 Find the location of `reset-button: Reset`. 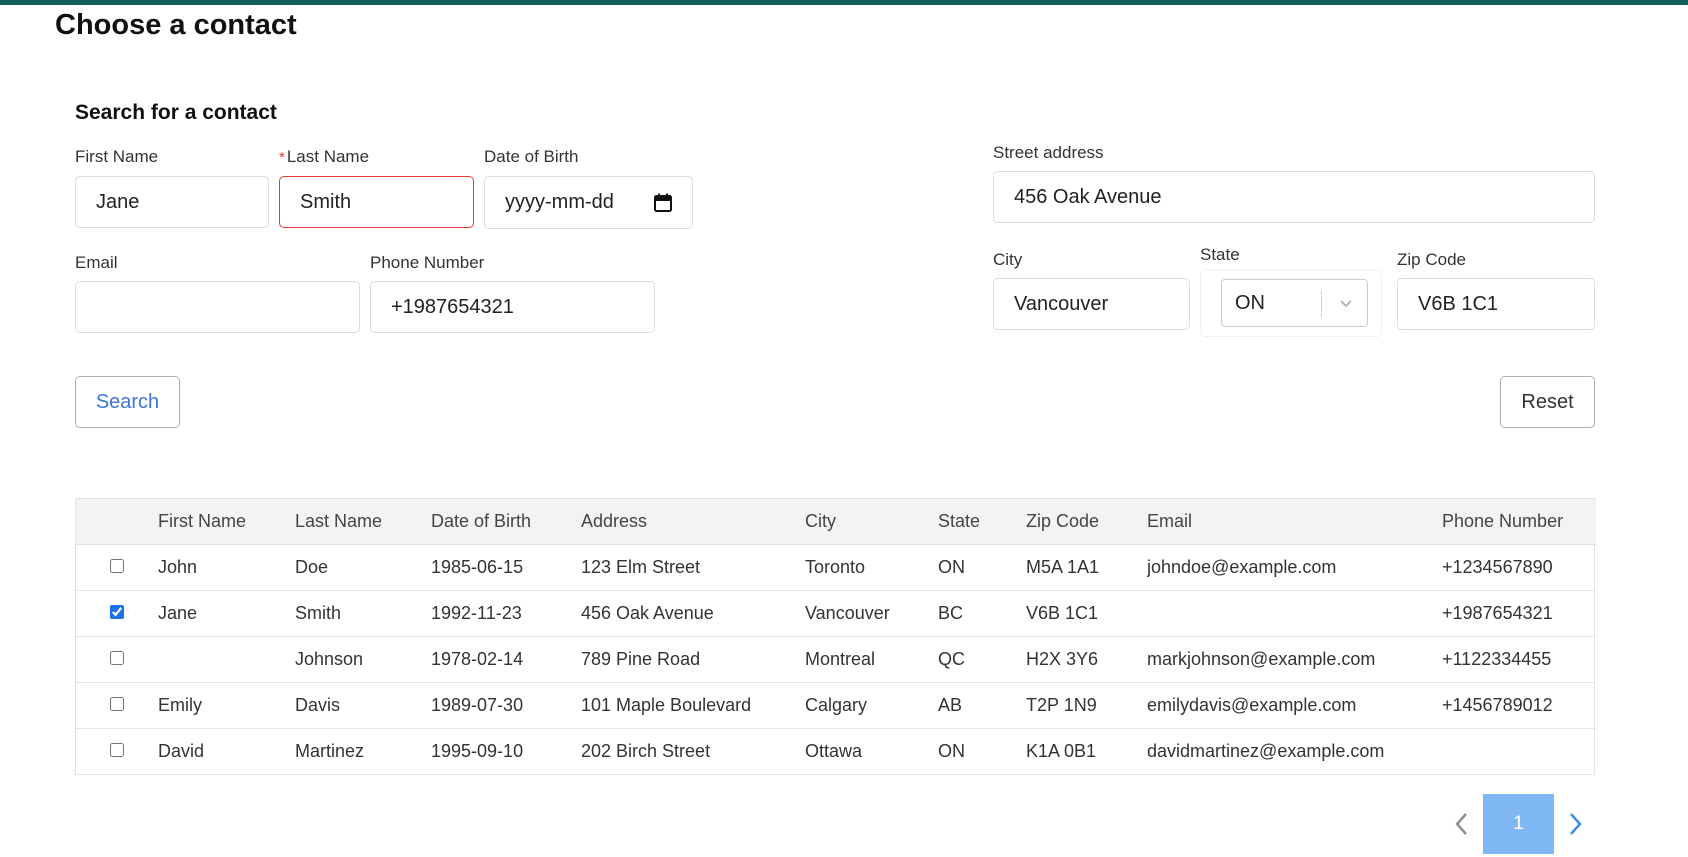

reset-button: Reset is located at coordinates (1547, 402).